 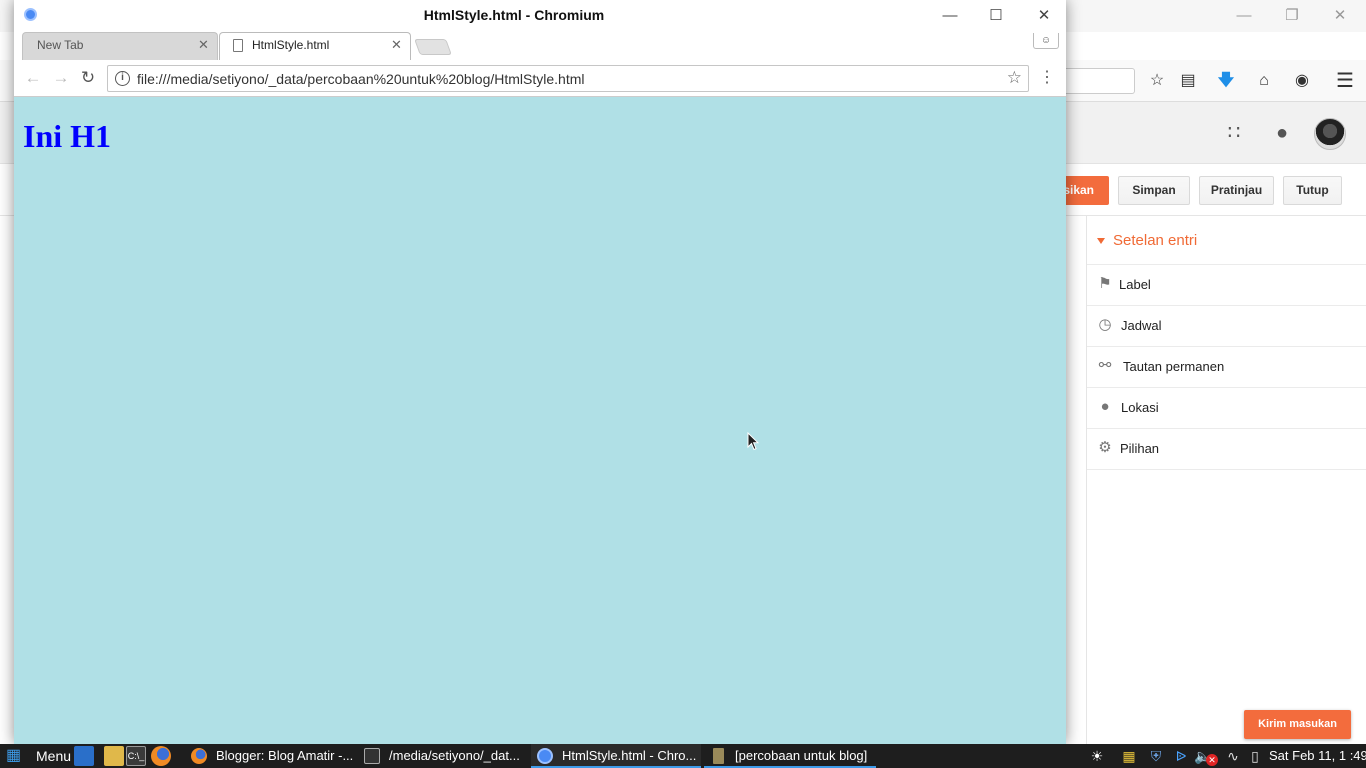 What do you see at coordinates (1292, 16) in the screenshot?
I see `firefox-restore-icon: ❐` at bounding box center [1292, 16].